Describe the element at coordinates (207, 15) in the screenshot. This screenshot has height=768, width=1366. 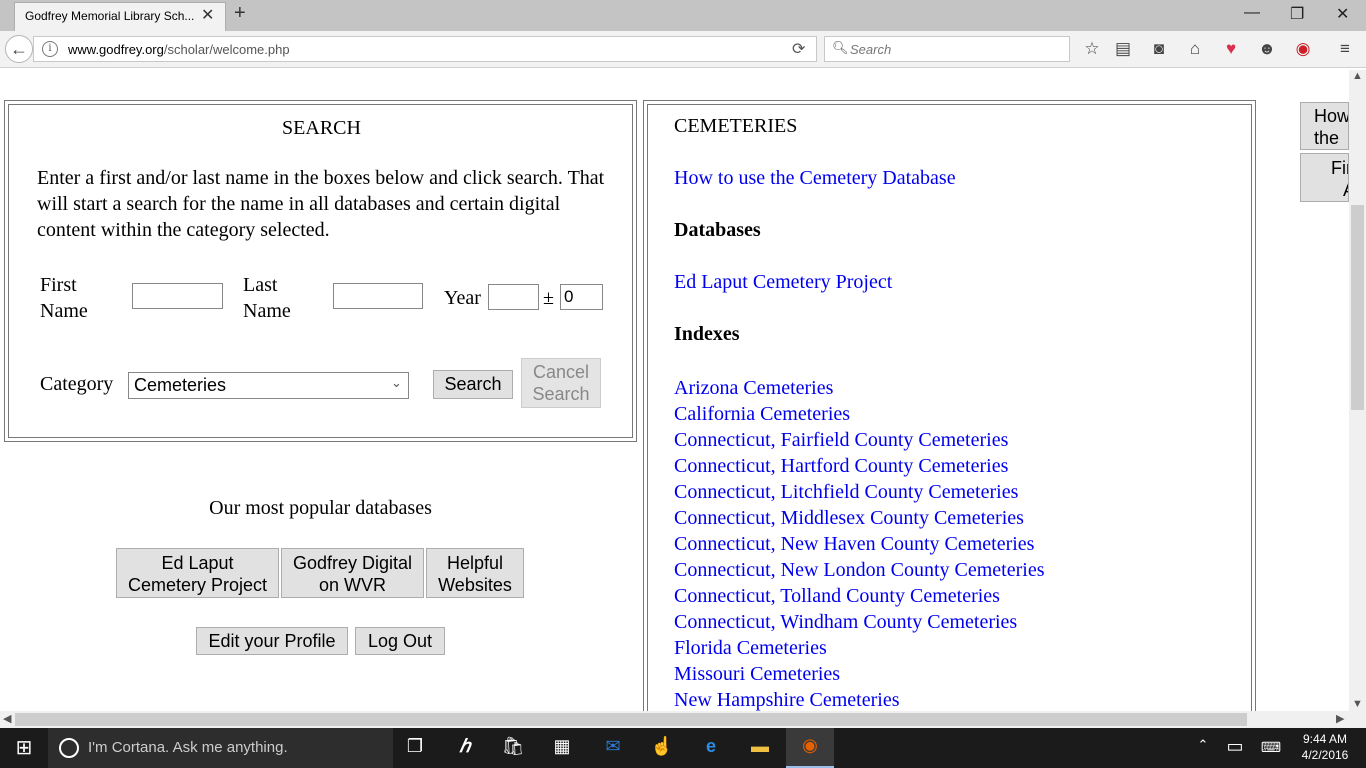
I see `close-tab-icon: ✕` at that location.